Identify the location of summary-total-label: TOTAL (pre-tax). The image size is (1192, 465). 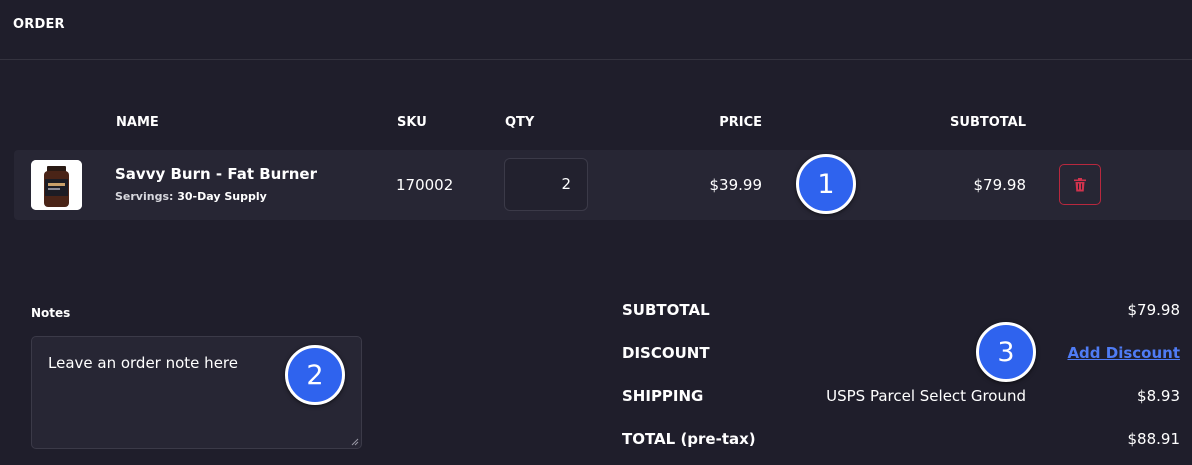
(689, 439).